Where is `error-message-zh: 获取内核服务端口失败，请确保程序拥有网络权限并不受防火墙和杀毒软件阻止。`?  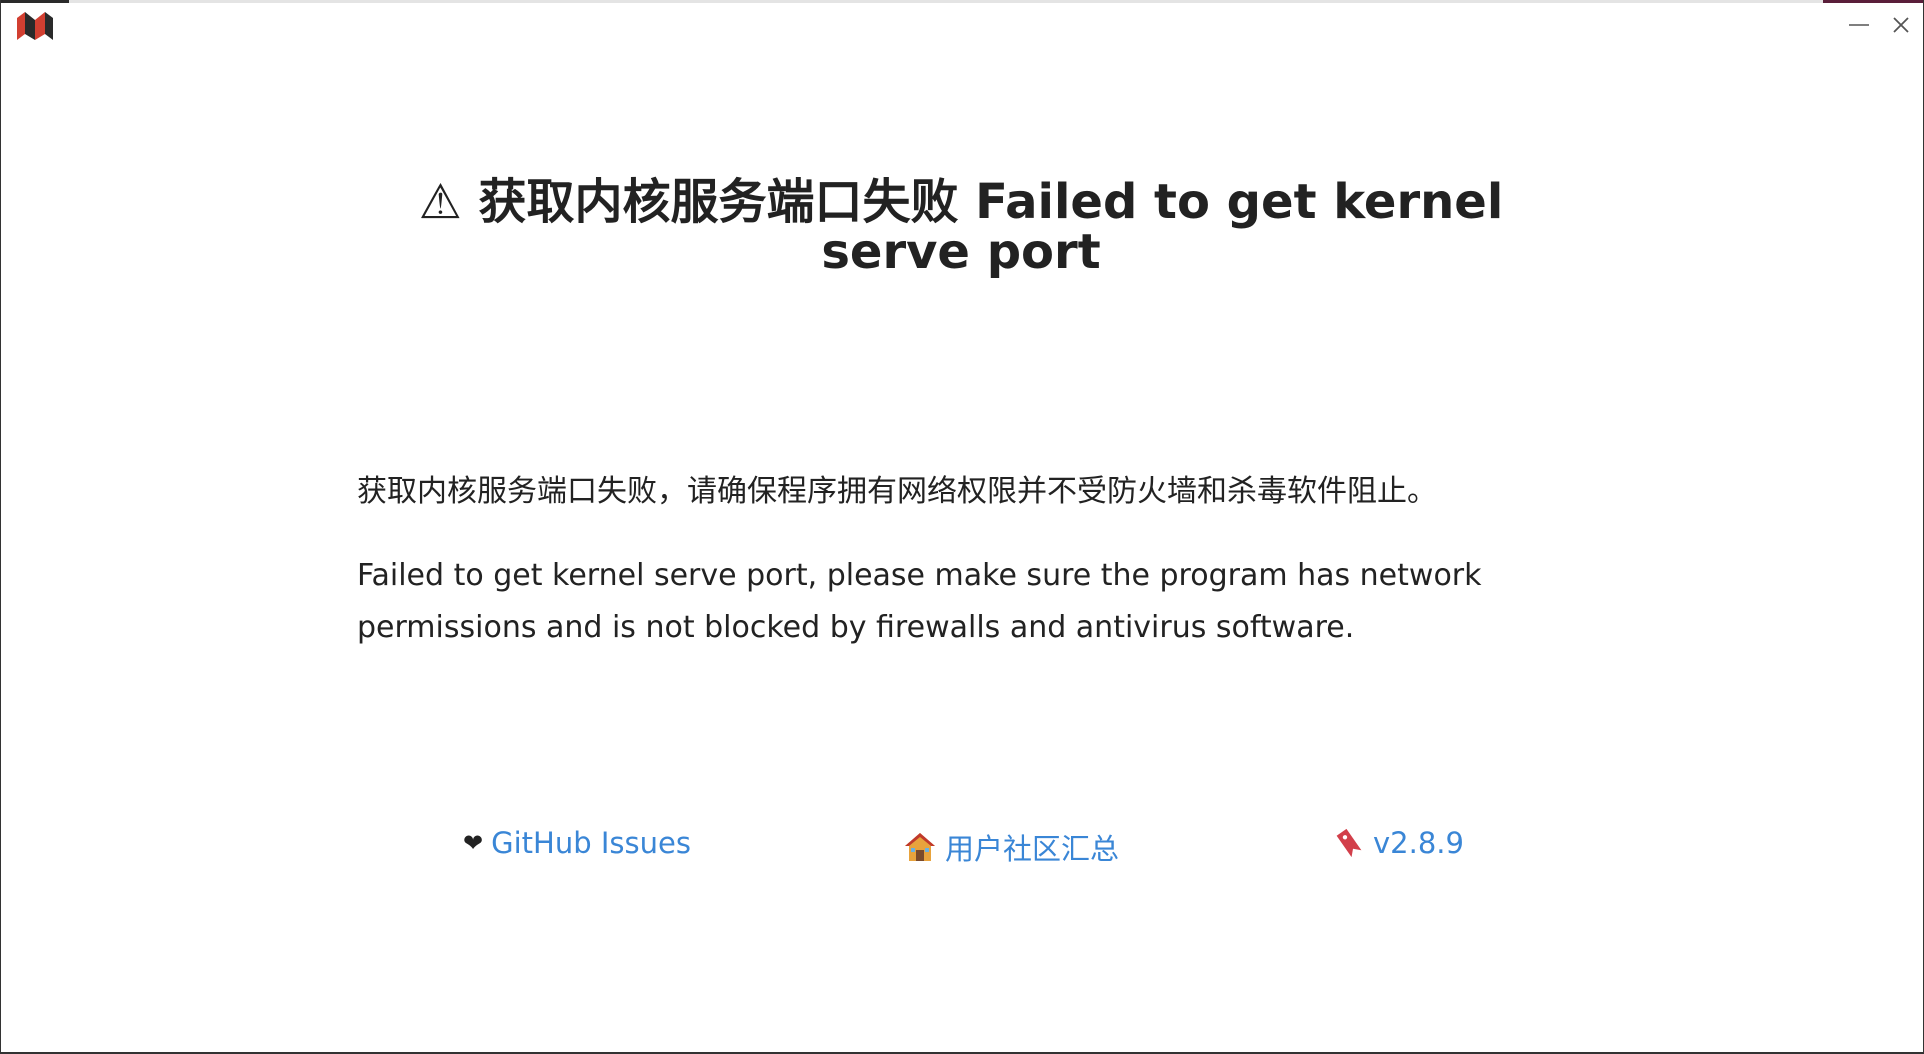 error-message-zh: 获取内核服务端口失败，请确保程序拥有网络权限并不受防火墙和杀毒软件阻止。 is located at coordinates (897, 491).